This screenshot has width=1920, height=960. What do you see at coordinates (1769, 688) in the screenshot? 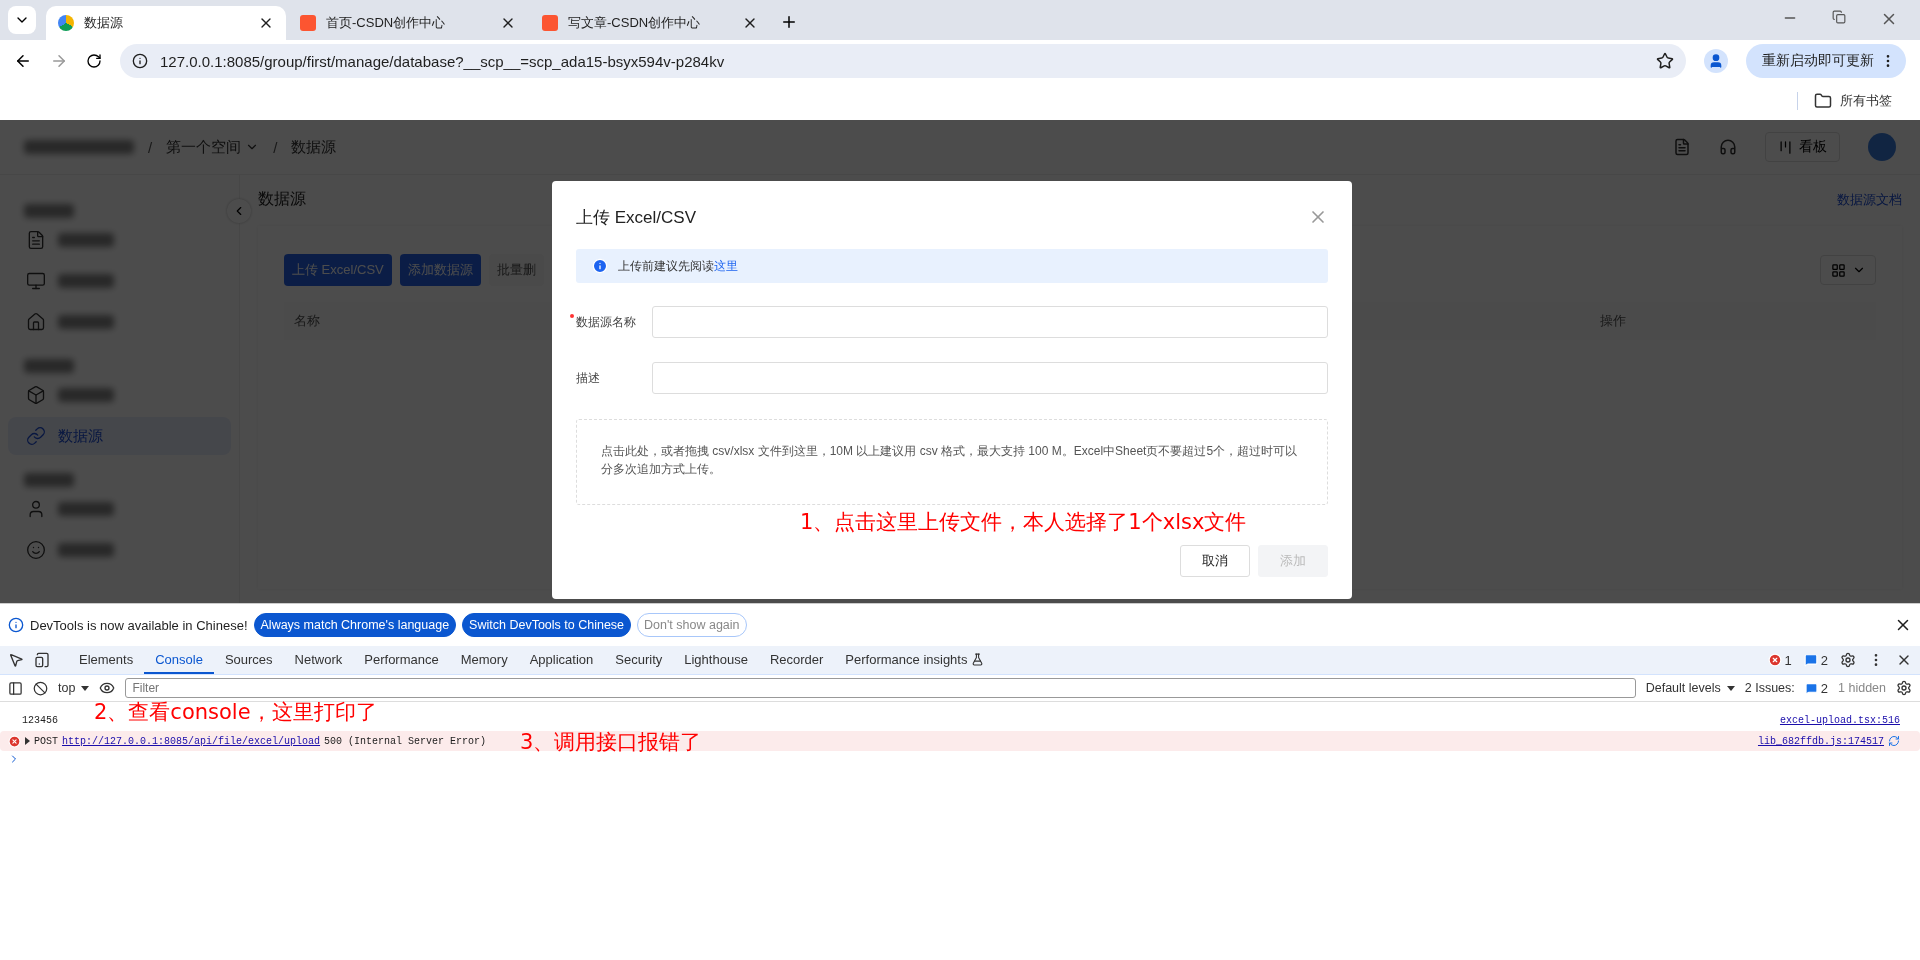
I see `issues-label: 2 Issues:` at bounding box center [1769, 688].